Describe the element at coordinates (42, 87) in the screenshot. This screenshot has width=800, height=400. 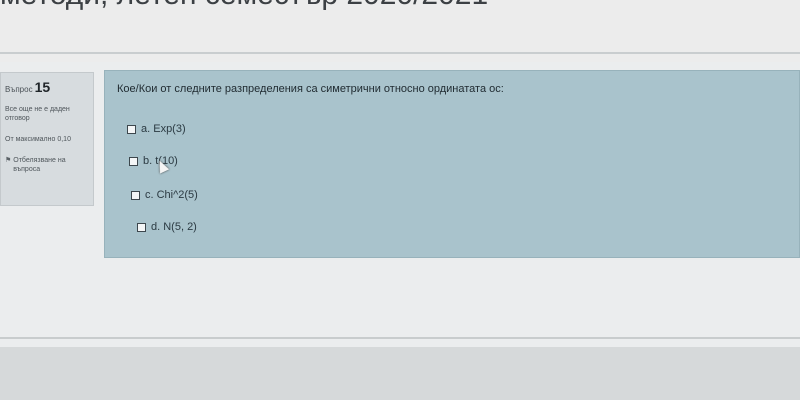
I see `question-number: 15` at that location.